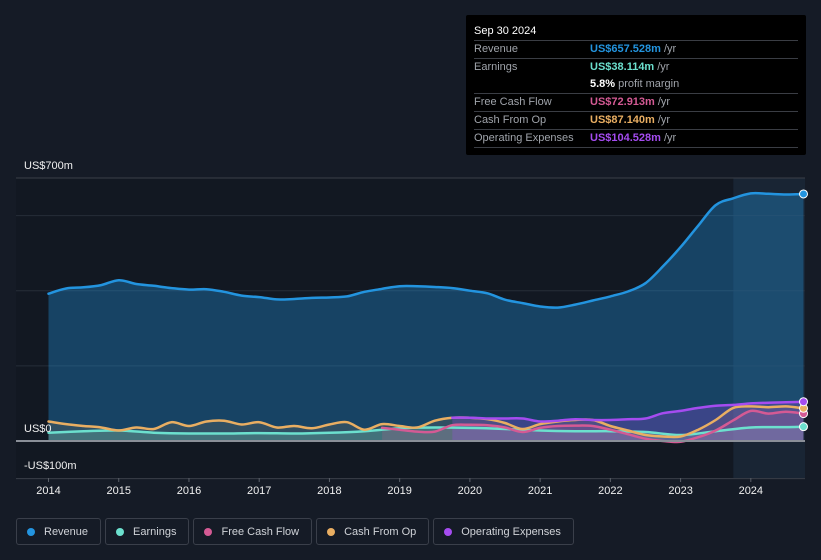 This screenshot has height=560, width=821. I want to click on legend-item-free-cash-flow: Free Cash Flow, so click(253, 531).